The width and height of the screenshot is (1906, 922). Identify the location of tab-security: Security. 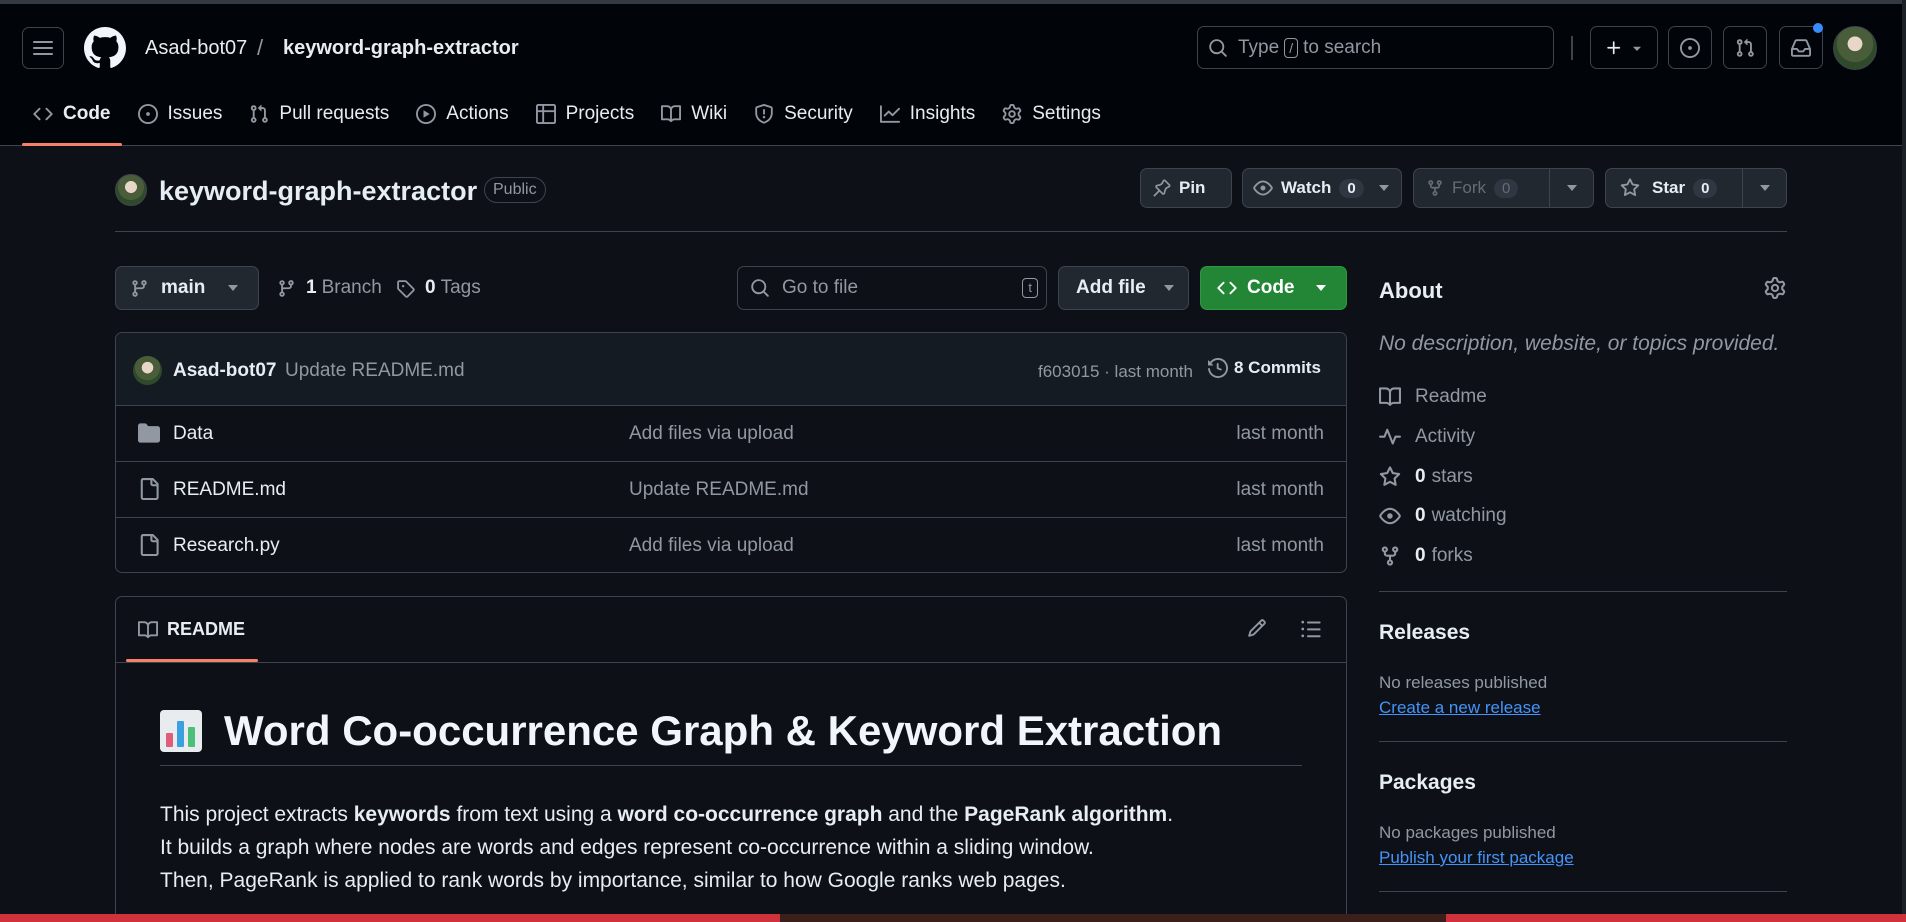
(803, 114).